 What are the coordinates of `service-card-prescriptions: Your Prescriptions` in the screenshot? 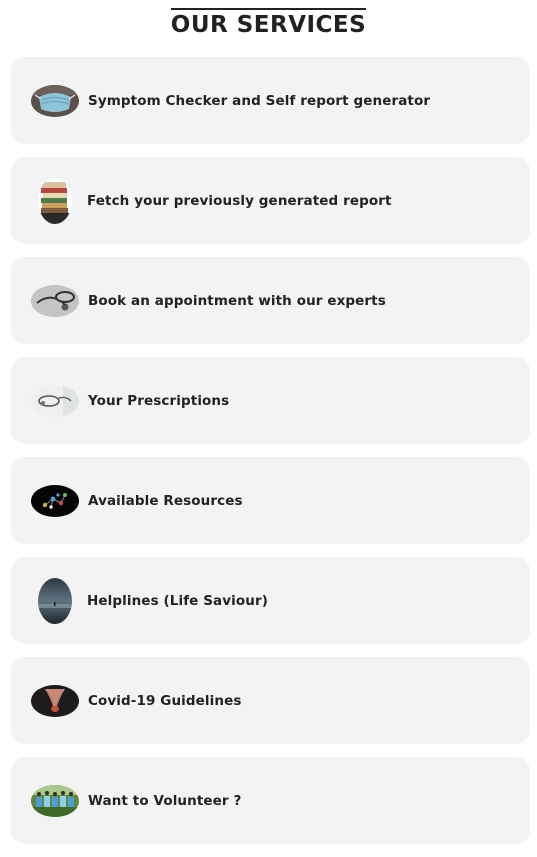 It's located at (270, 400).